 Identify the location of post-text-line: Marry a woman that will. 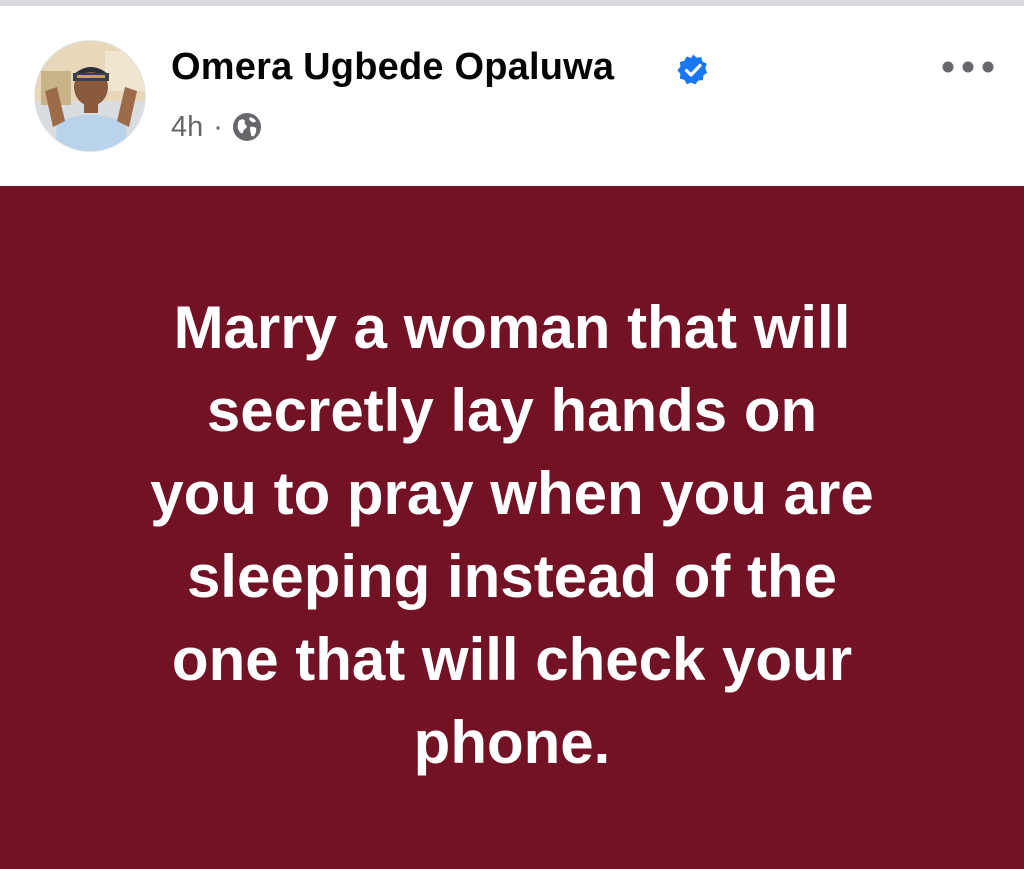
(512, 327).